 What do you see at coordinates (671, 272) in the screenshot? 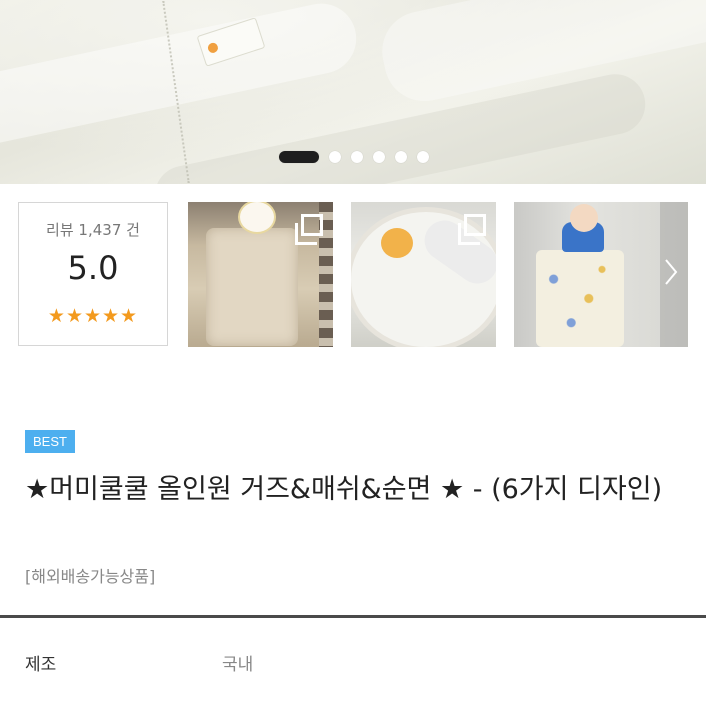
I see `chevron-right-icon` at bounding box center [671, 272].